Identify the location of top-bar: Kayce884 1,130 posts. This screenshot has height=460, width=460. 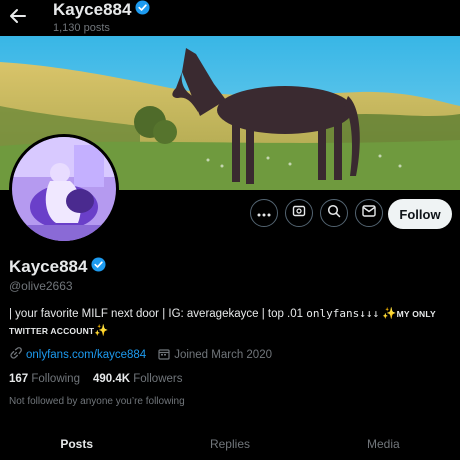
(230, 18).